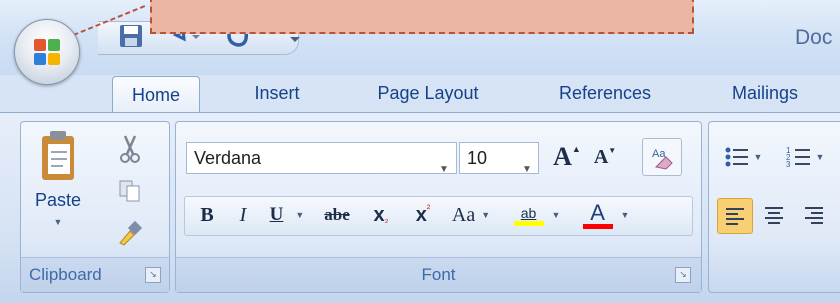  Describe the element at coordinates (287, 215) in the screenshot. I see `underline-button: U ▼` at that location.